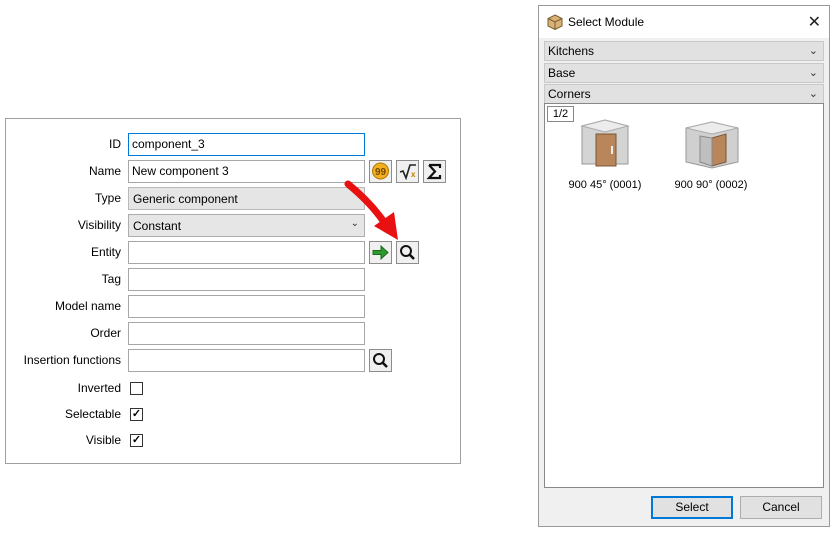  What do you see at coordinates (246, 225) in the screenshot?
I see `visibility-dropdown: Constant ⌄` at bounding box center [246, 225].